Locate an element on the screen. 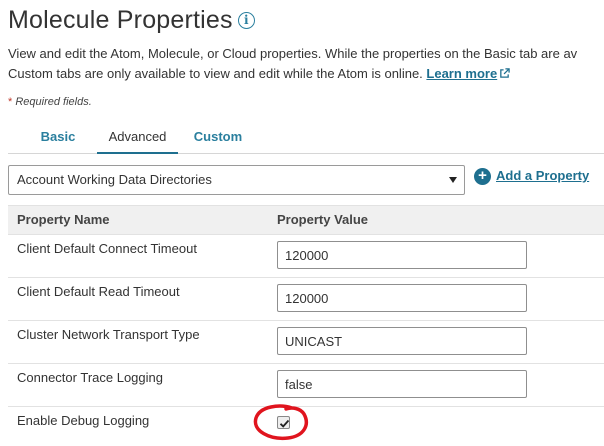 Image resolution: width=604 pixels, height=446 pixels. column-header-value: Property Value is located at coordinates (323, 219).